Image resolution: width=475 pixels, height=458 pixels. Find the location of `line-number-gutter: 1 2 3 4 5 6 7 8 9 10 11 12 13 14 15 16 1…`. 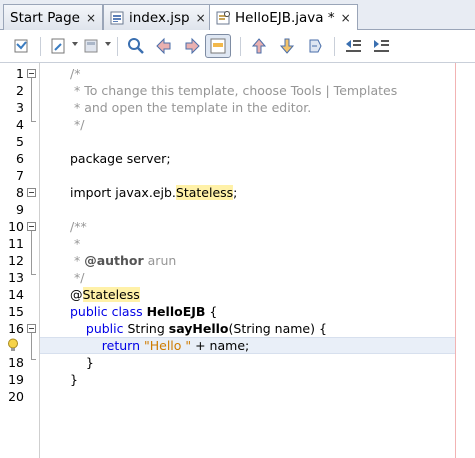

line-number-gutter: 1 2 3 4 5 6 7 8 9 10 11 12 13 14 15 16 1… is located at coordinates (20, 260).